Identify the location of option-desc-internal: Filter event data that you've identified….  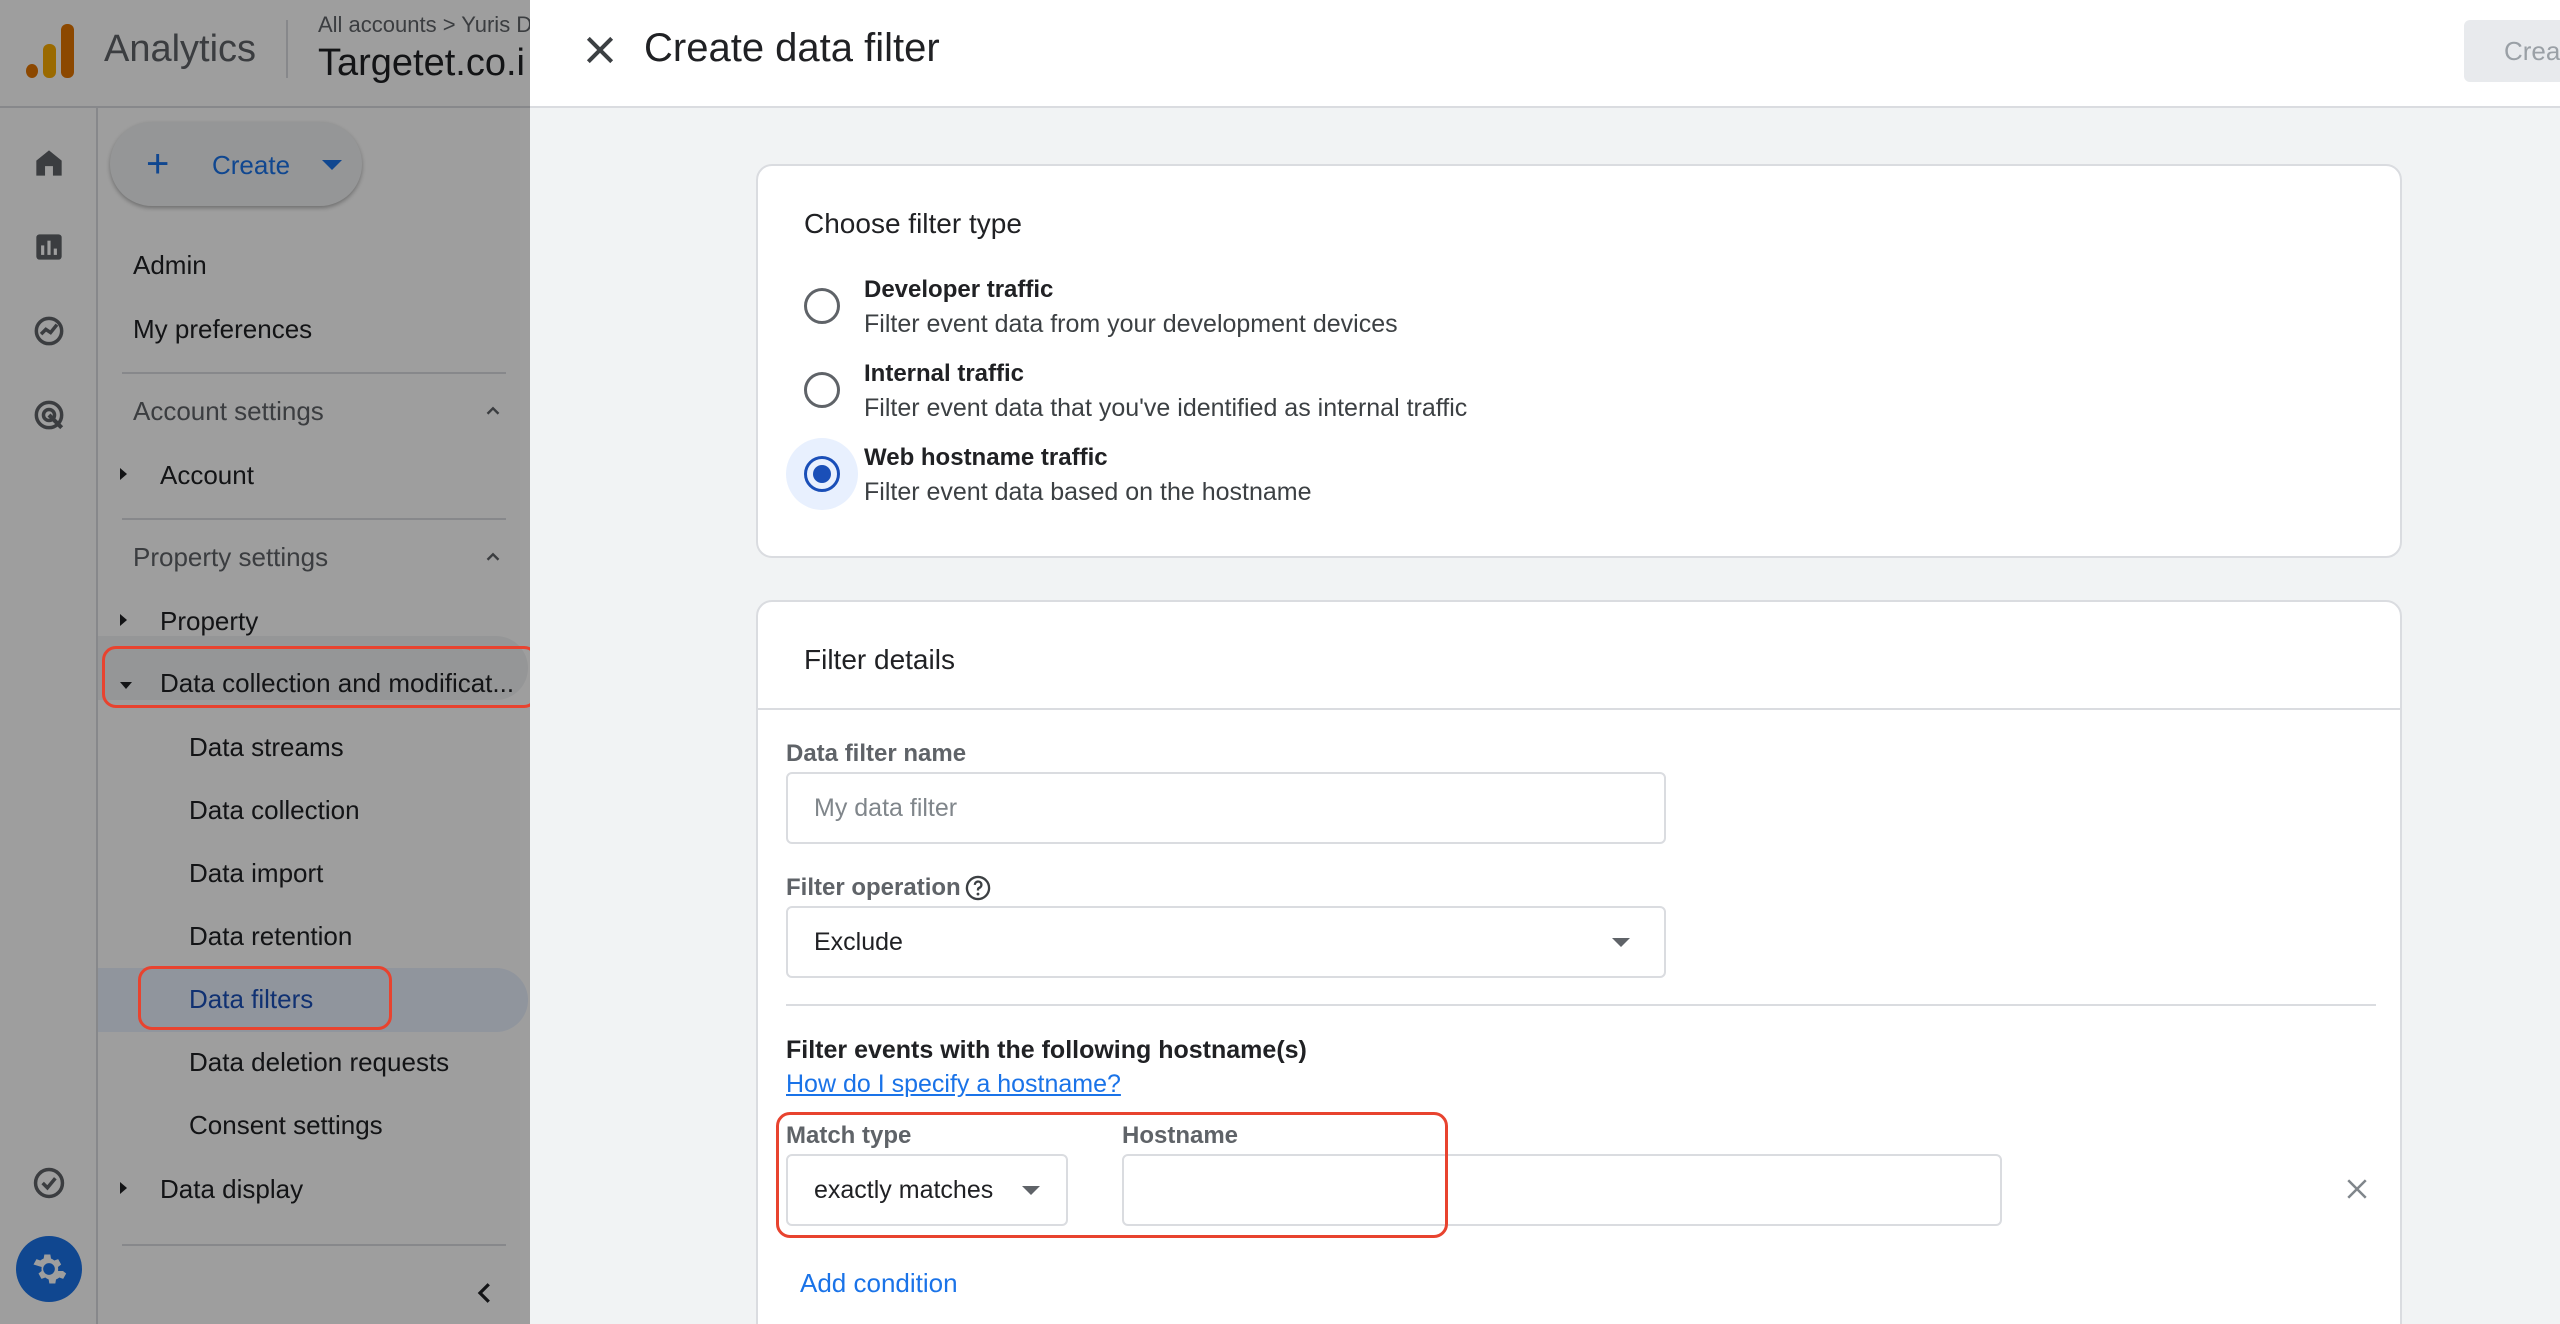
(1166, 408).